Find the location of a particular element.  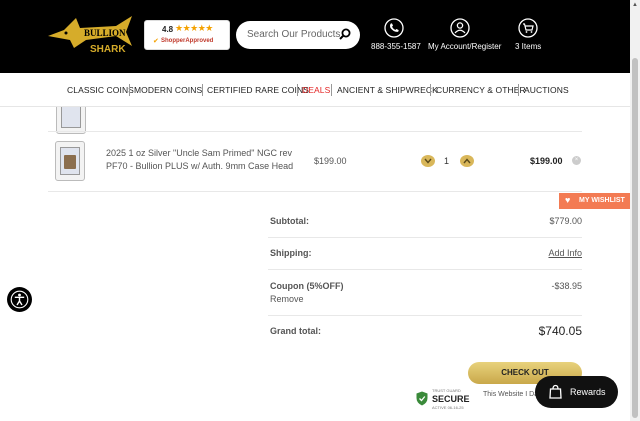

svg-text: SHARK is located at coordinates (108, 49).